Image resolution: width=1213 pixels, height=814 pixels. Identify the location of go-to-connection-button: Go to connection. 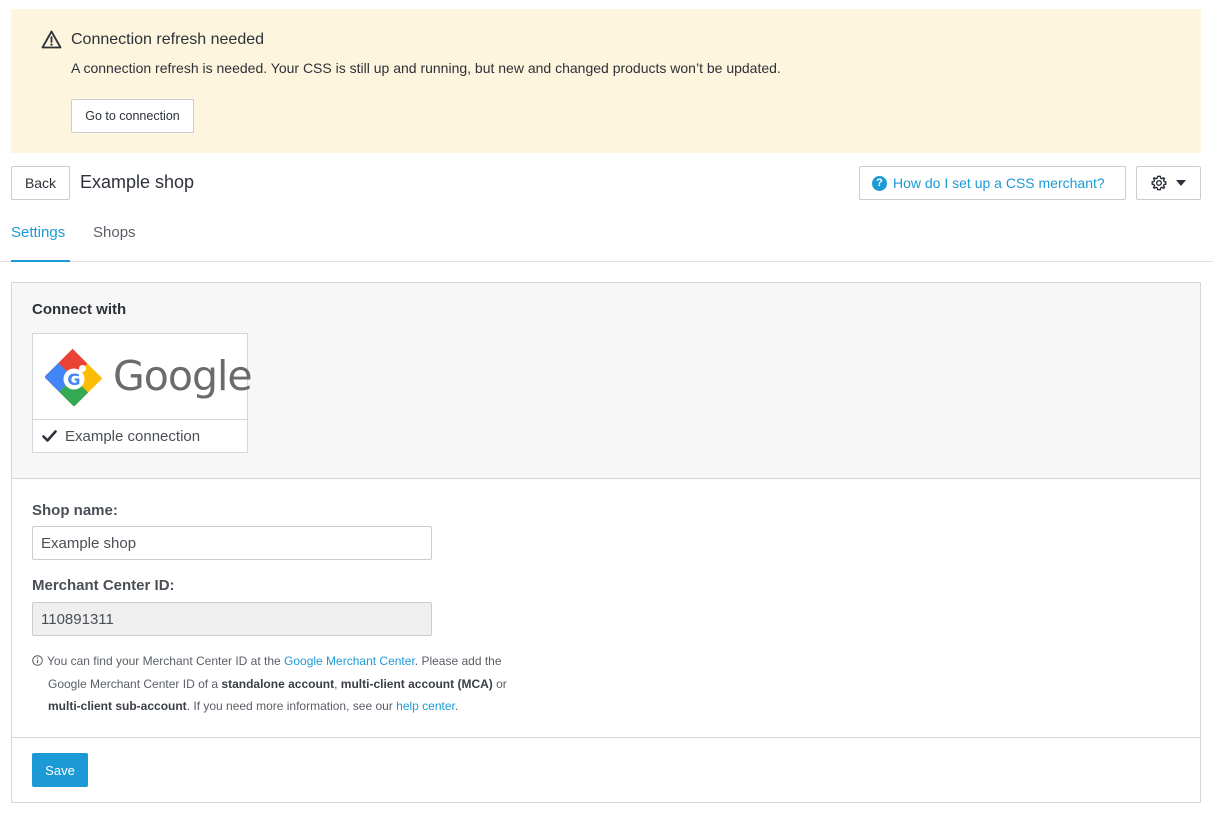
(132, 116).